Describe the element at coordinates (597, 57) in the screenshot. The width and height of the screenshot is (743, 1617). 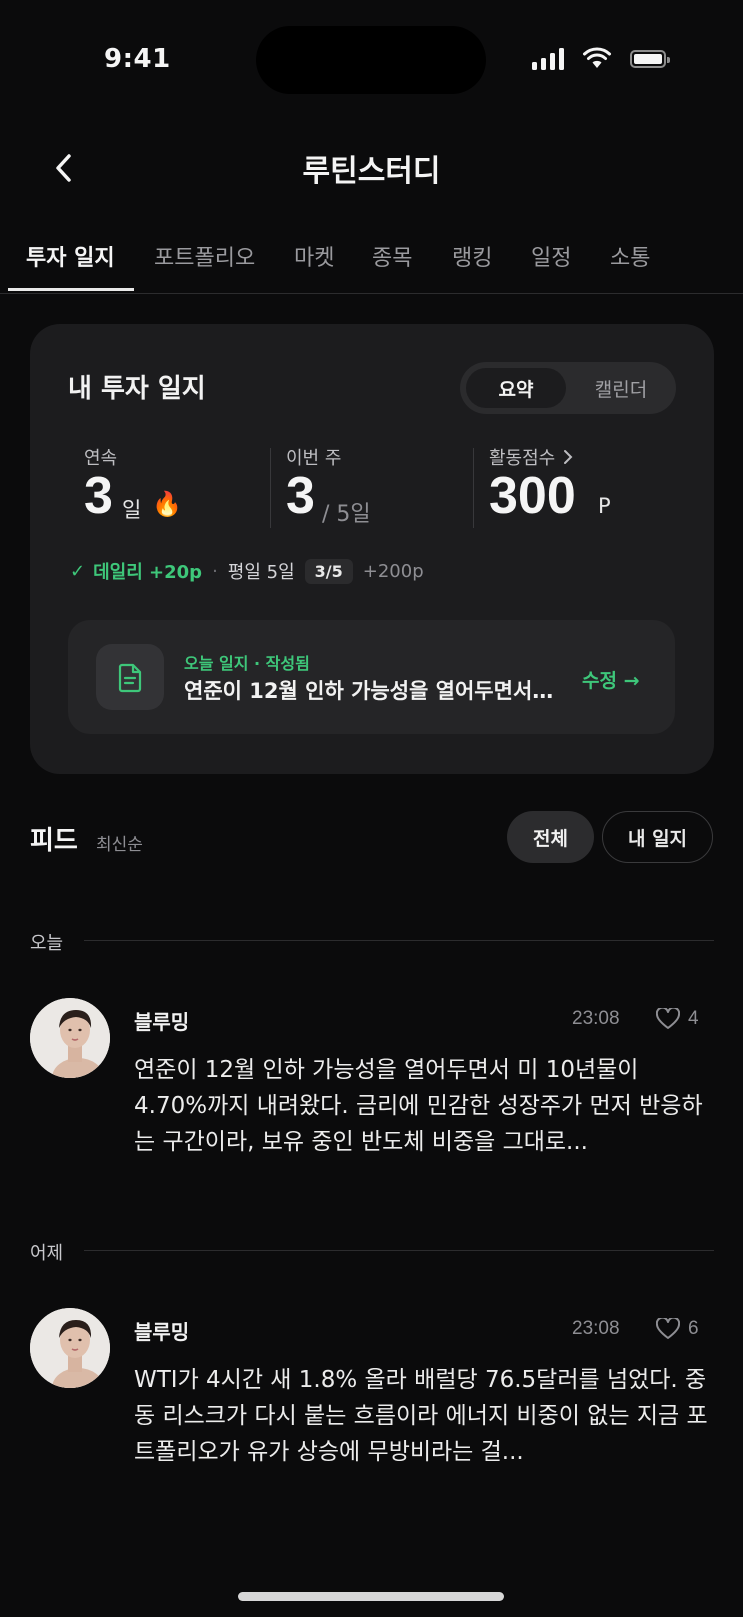
I see `wifi-icon` at that location.